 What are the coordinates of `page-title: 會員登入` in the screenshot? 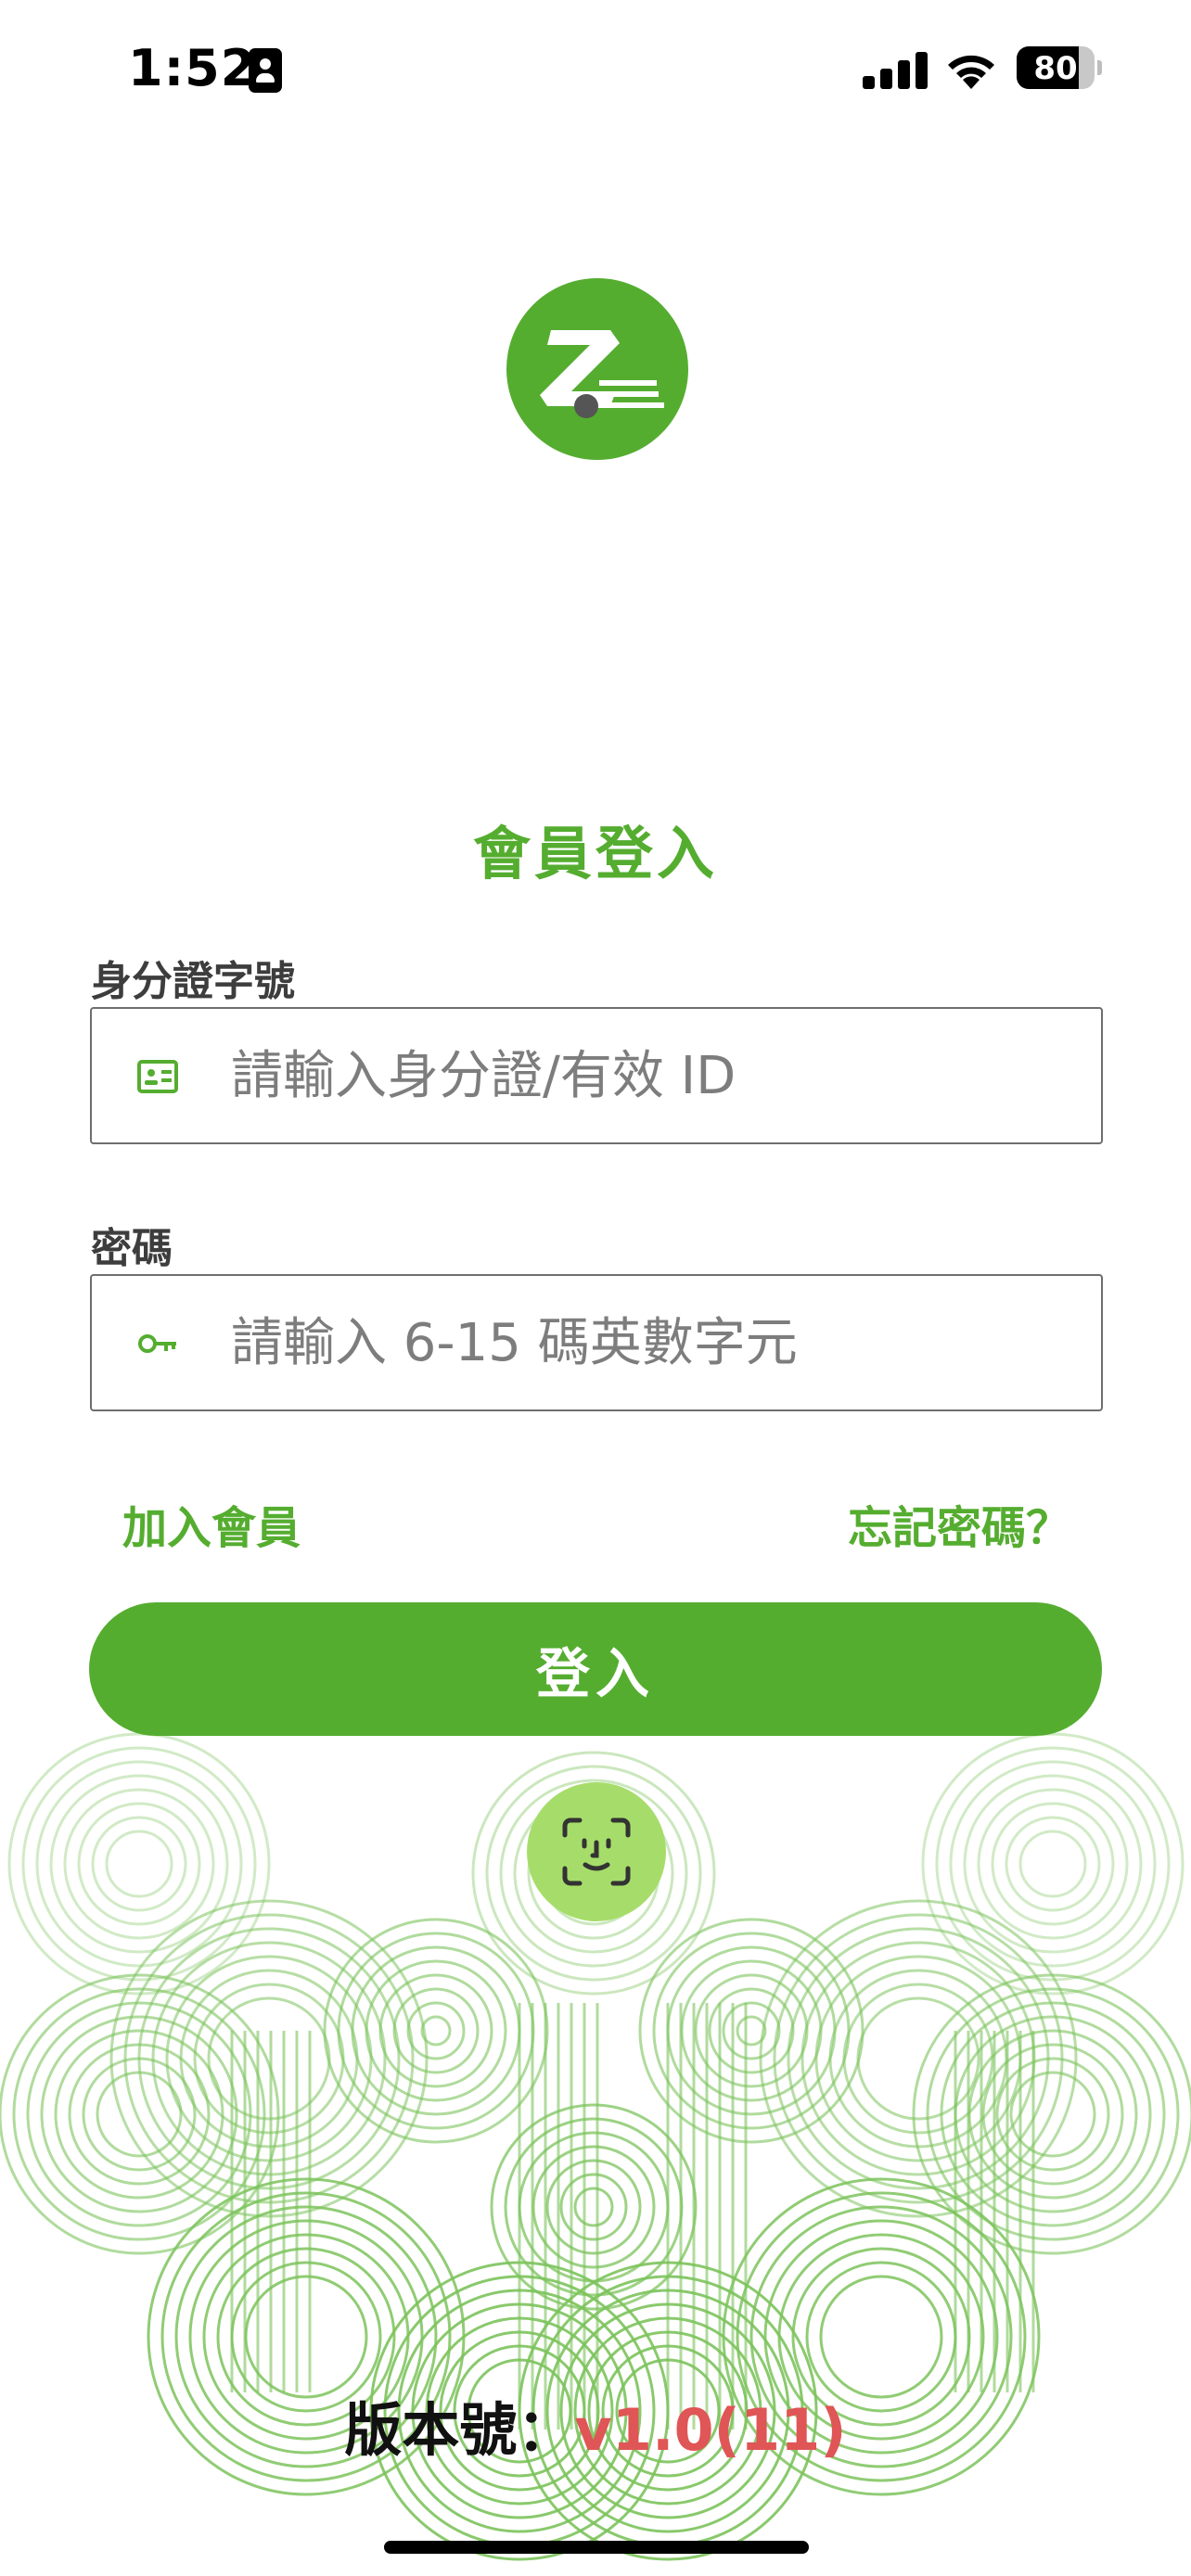 It's located at (595, 853).